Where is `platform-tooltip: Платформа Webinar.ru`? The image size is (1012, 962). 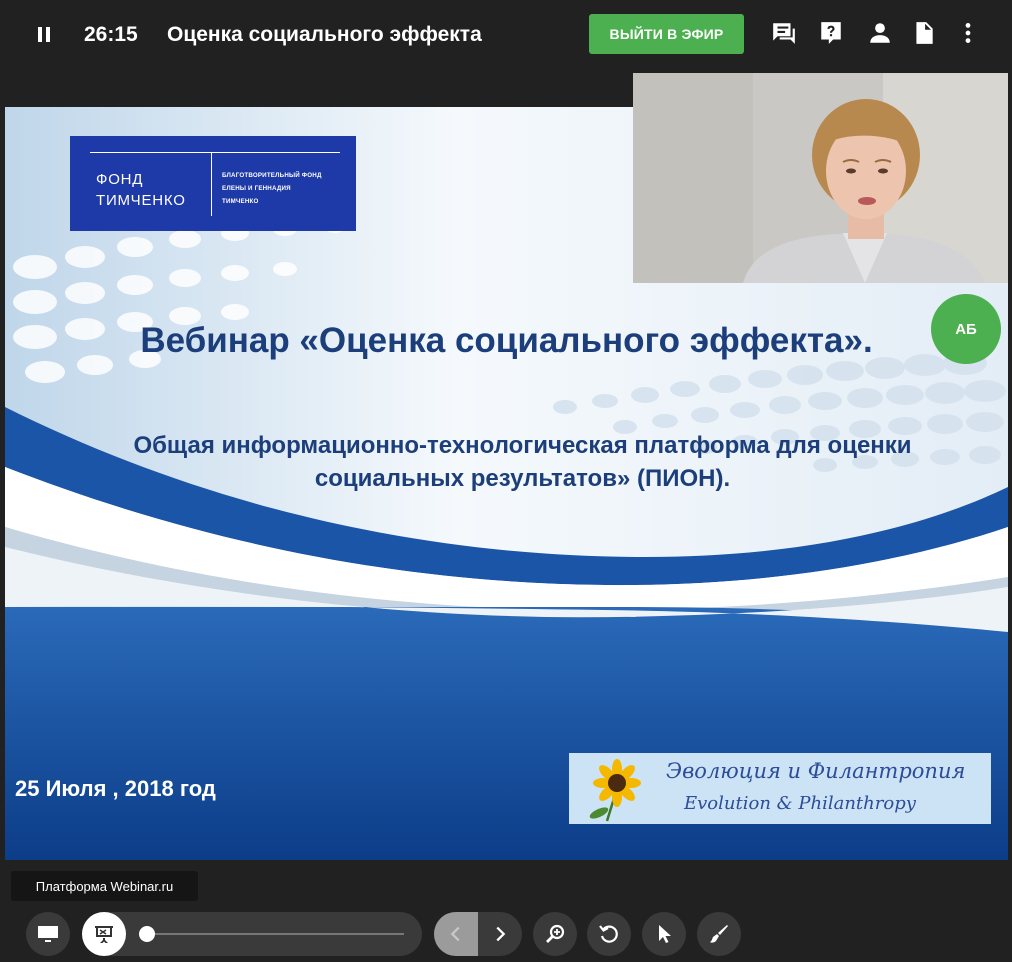
platform-tooltip: Платформа Webinar.ru is located at coordinates (104, 886).